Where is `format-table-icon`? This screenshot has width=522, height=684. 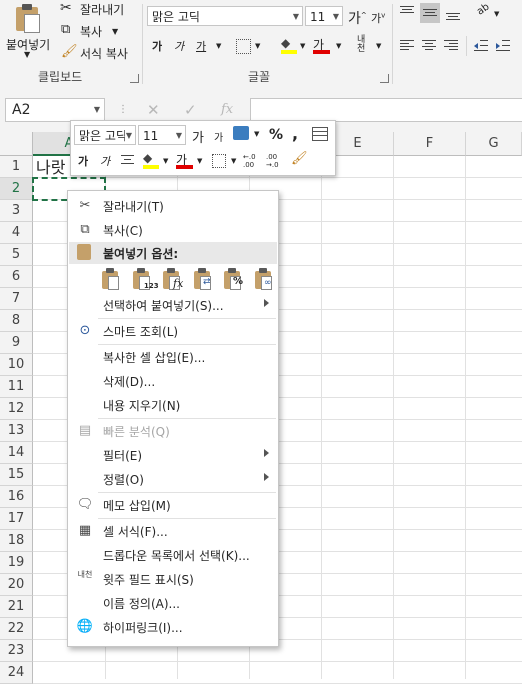 format-table-icon is located at coordinates (320, 134).